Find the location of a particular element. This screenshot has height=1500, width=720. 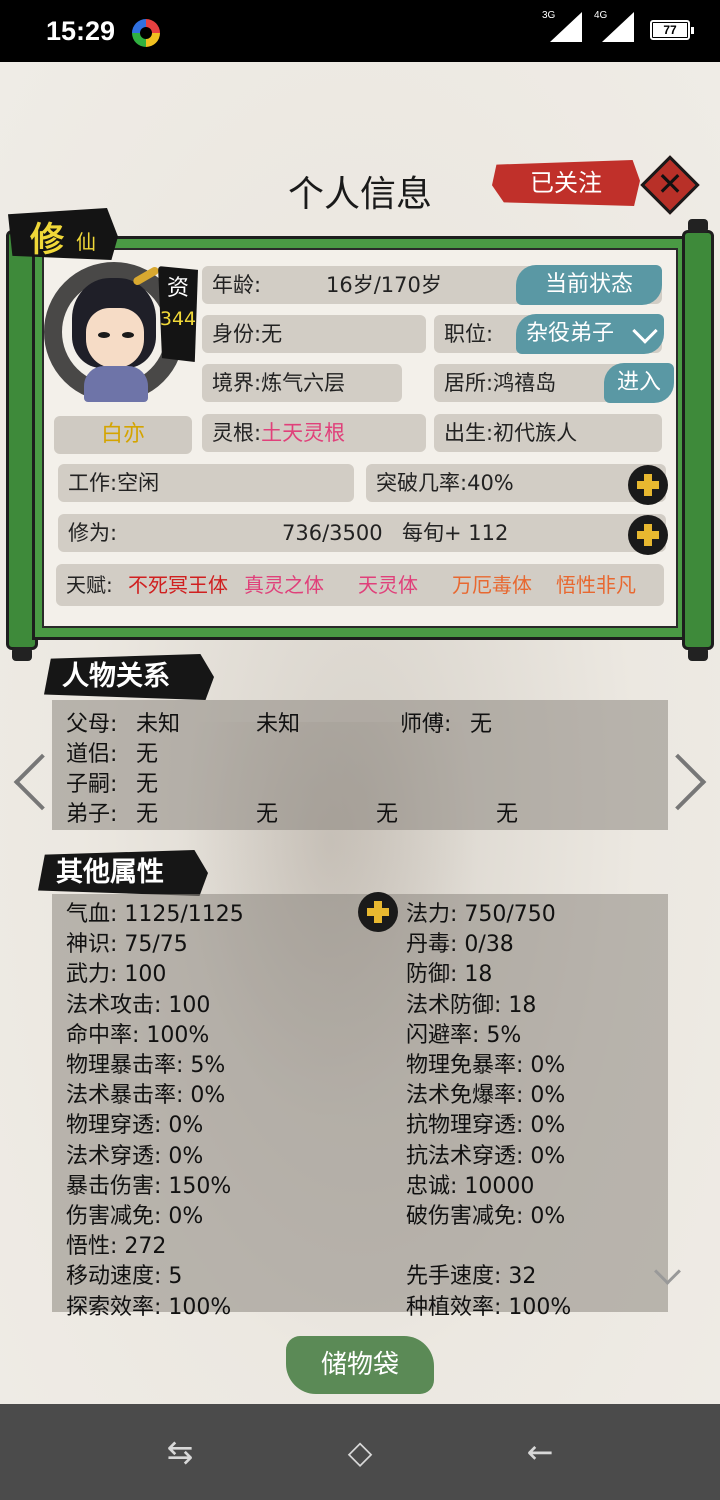

attribute-left-row: 命中率: 100% is located at coordinates (138, 1035).